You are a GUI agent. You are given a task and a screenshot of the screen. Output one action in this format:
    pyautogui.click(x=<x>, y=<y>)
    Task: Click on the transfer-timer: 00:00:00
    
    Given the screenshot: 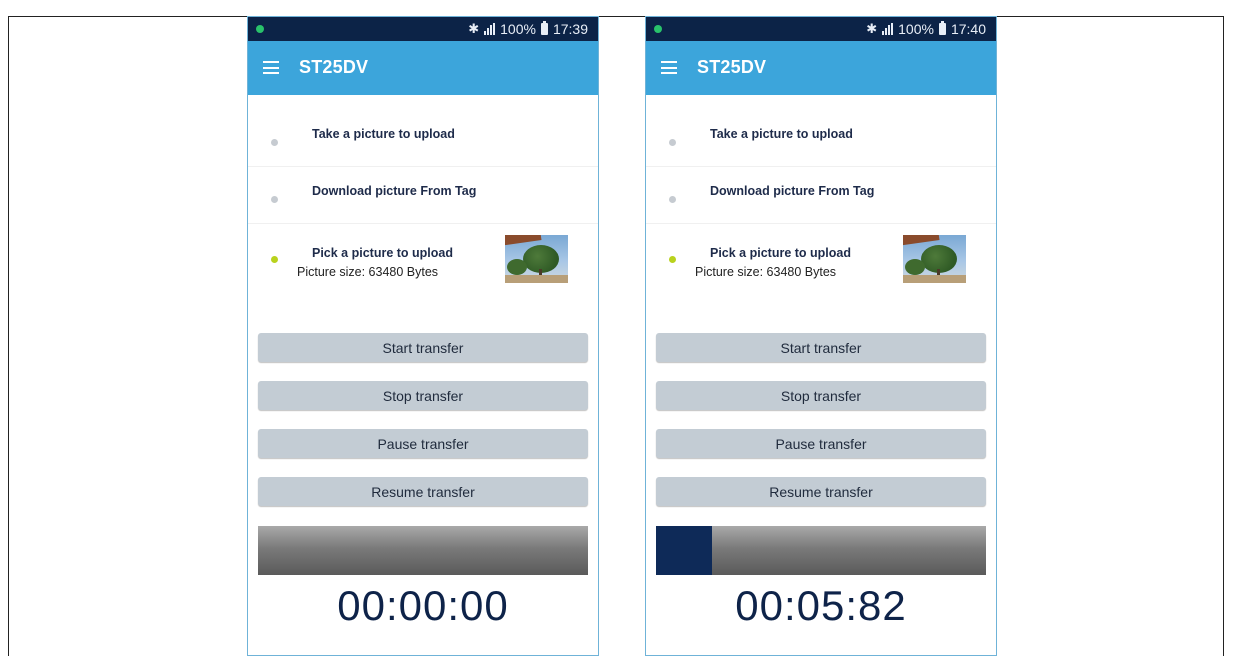 What is the action you would take?
    pyautogui.click(x=423, y=605)
    